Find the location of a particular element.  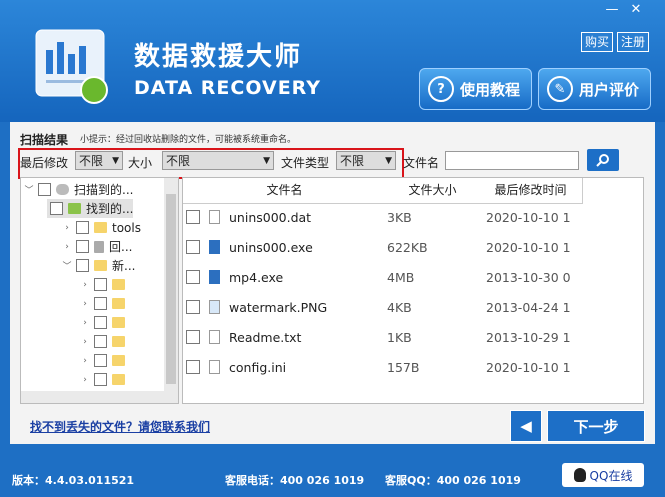

config-file-icon is located at coordinates (214, 367).